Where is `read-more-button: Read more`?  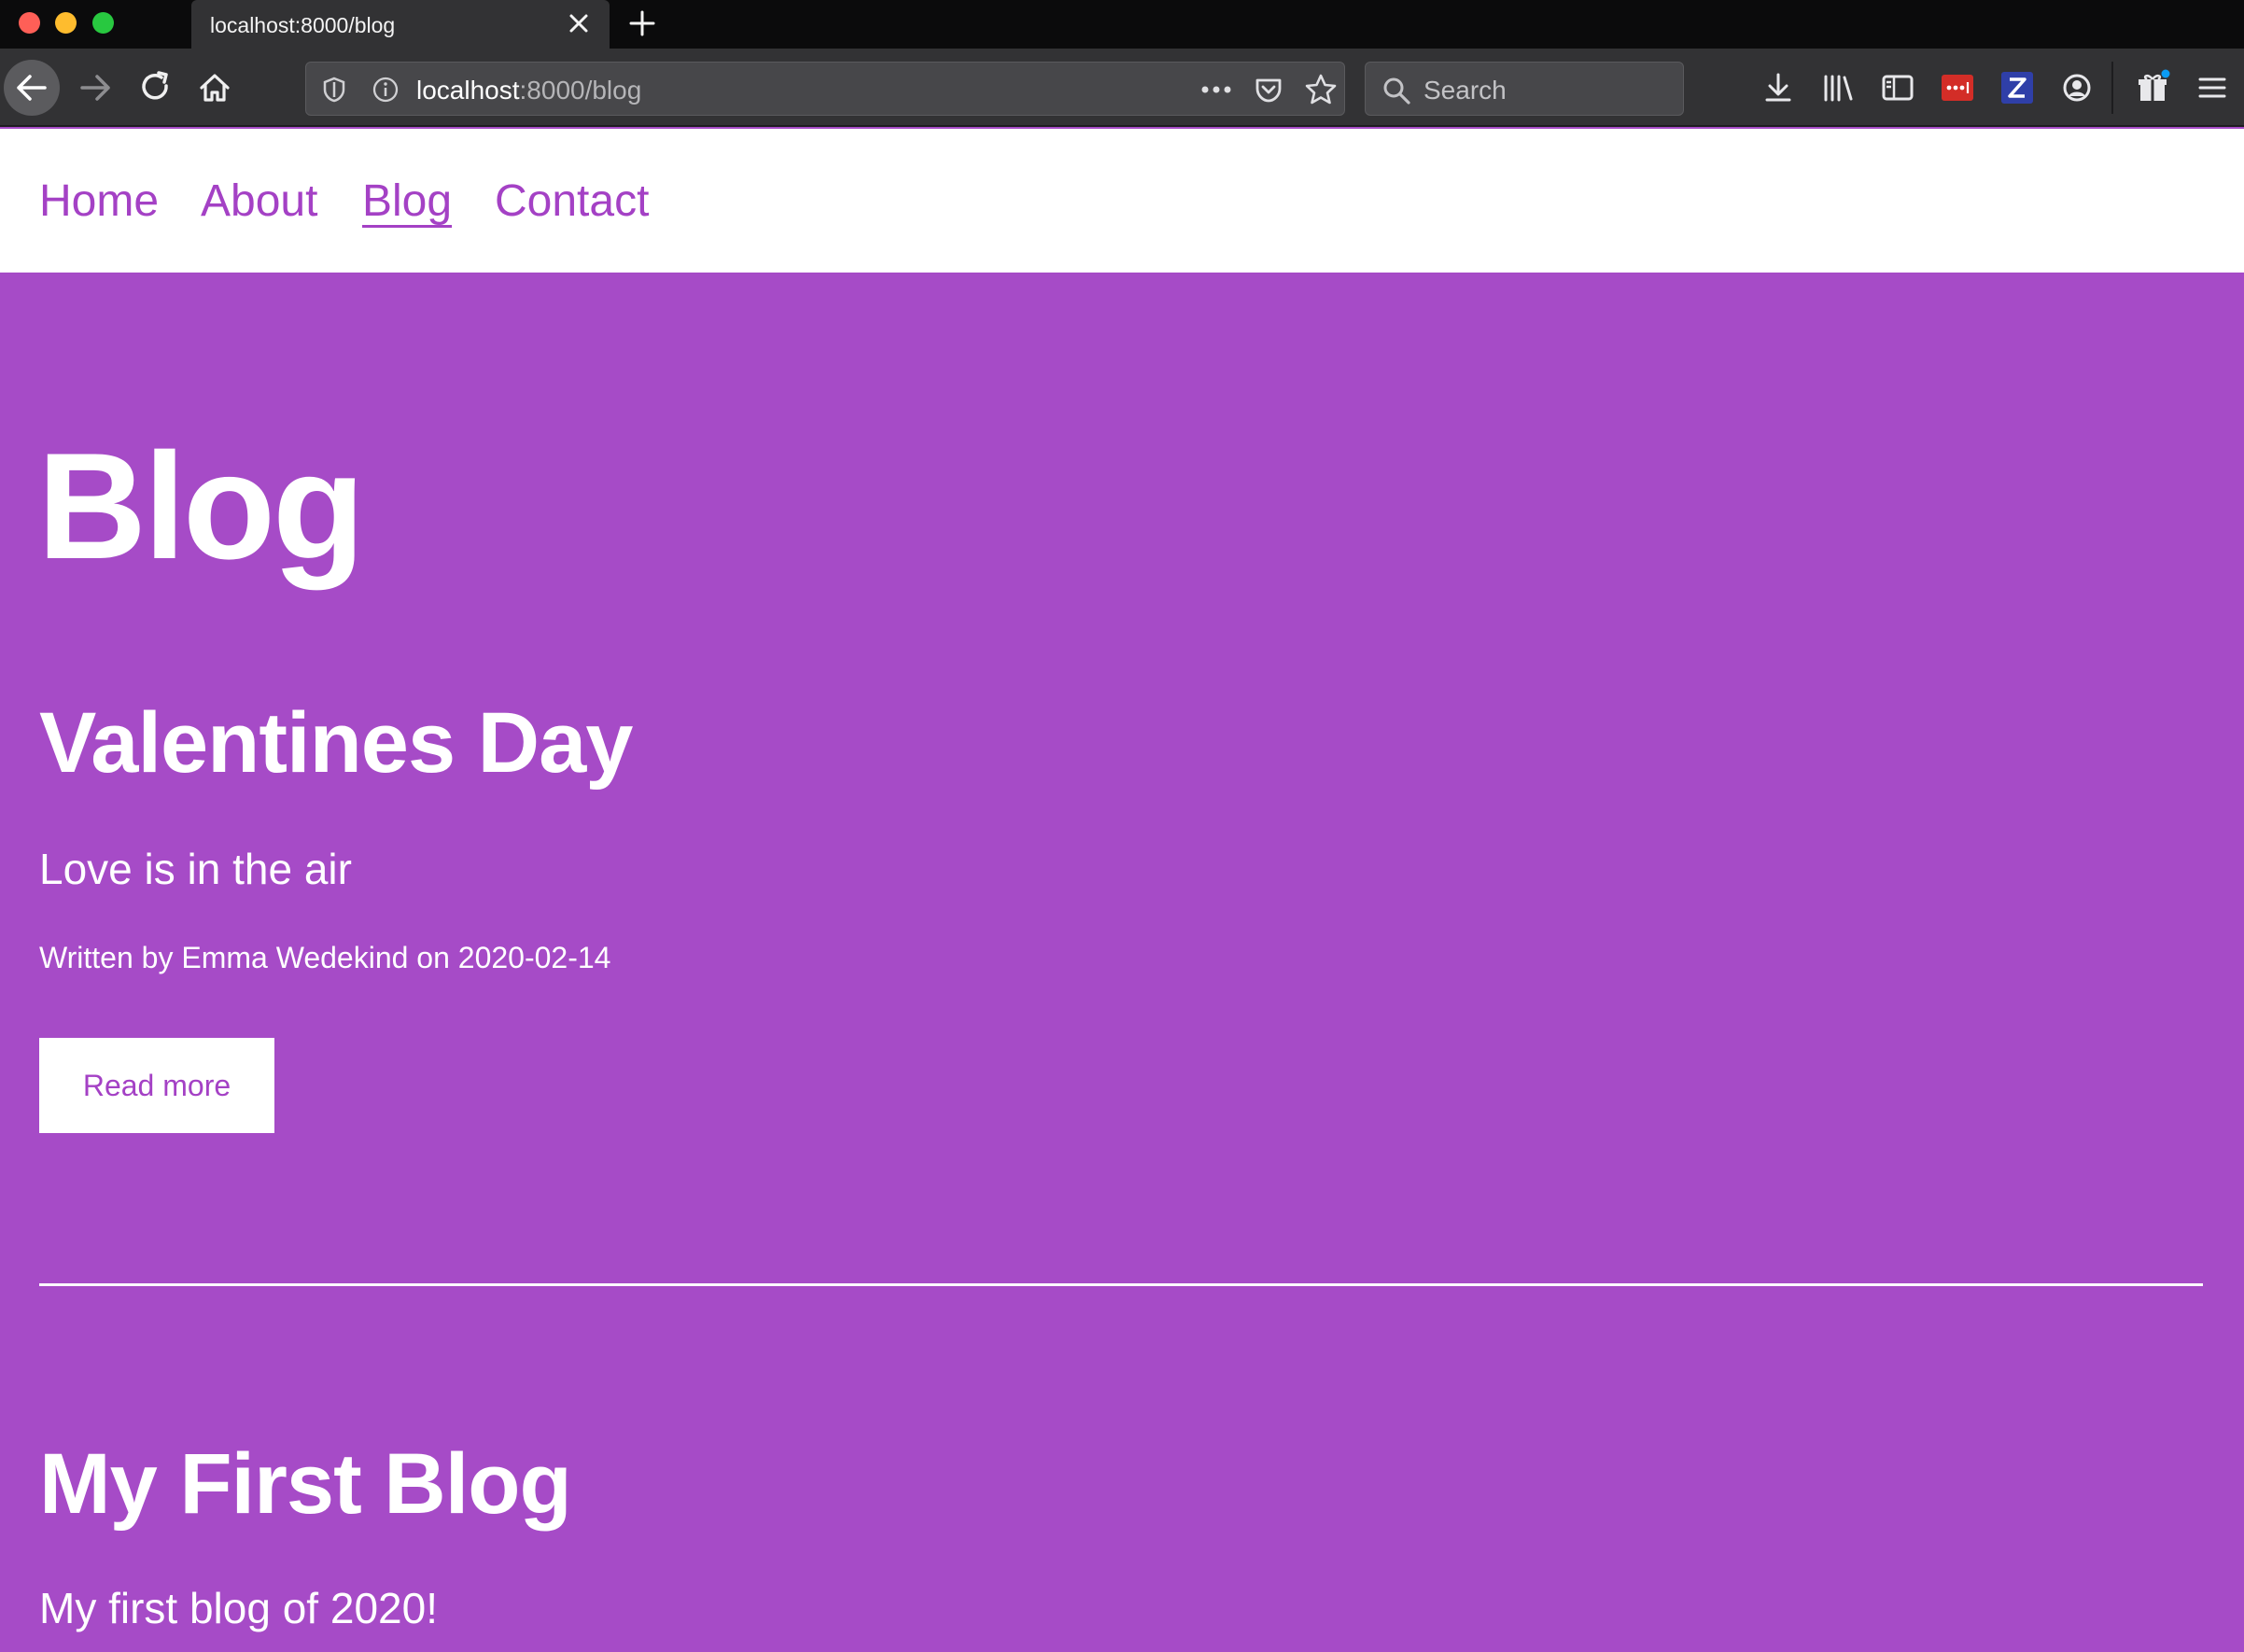 read-more-button: Read more is located at coordinates (156, 1085).